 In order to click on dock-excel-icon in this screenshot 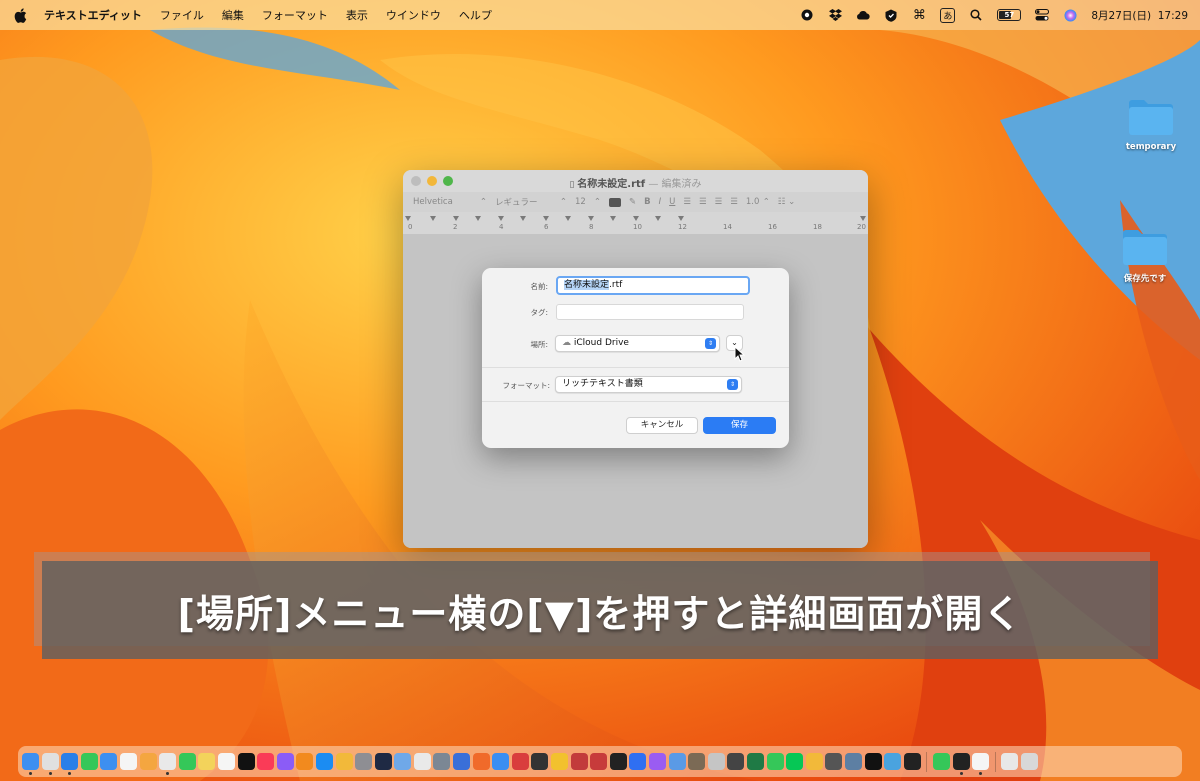, I will do `click(755, 761)`.